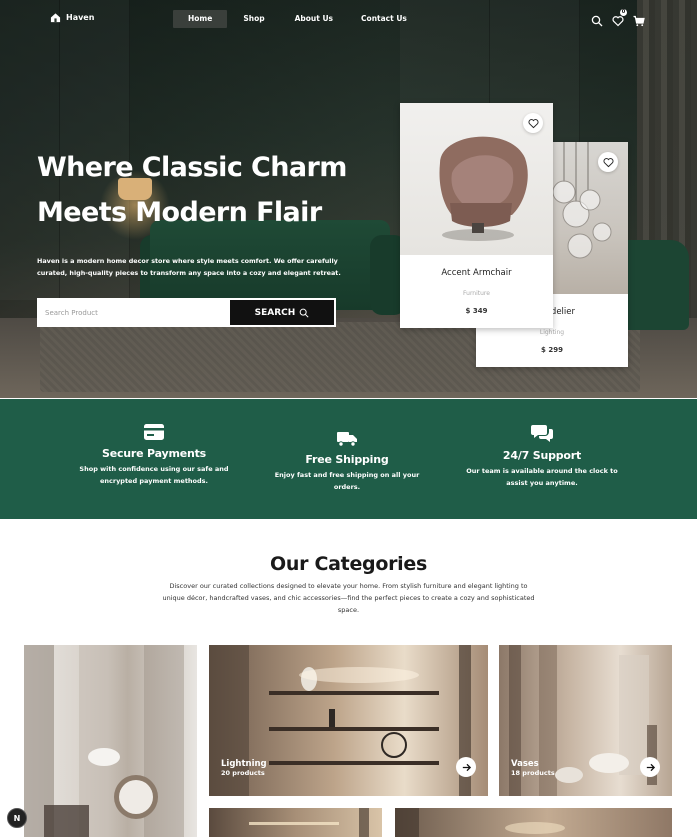 Image resolution: width=697 pixels, height=837 pixels. I want to click on hero-title: Where Classic Charm Meets Modern Flair, so click(202, 190).